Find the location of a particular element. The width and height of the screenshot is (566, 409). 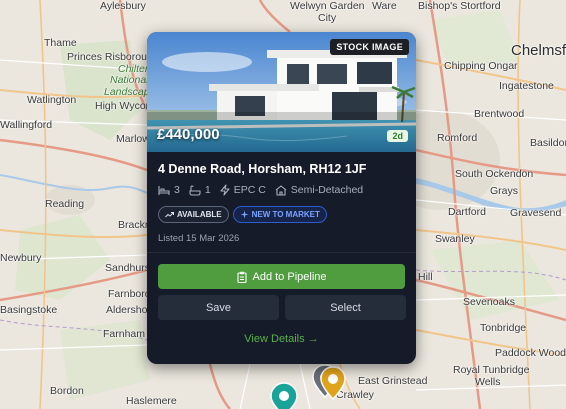

listed-date: Listed 15 Mar 2026 is located at coordinates (199, 238).